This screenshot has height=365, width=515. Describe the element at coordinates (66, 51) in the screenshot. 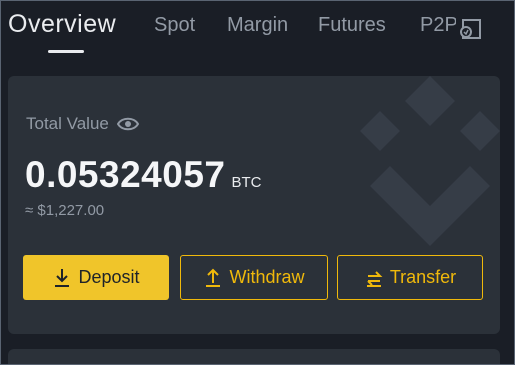

I see `active-tab-indicator` at that location.